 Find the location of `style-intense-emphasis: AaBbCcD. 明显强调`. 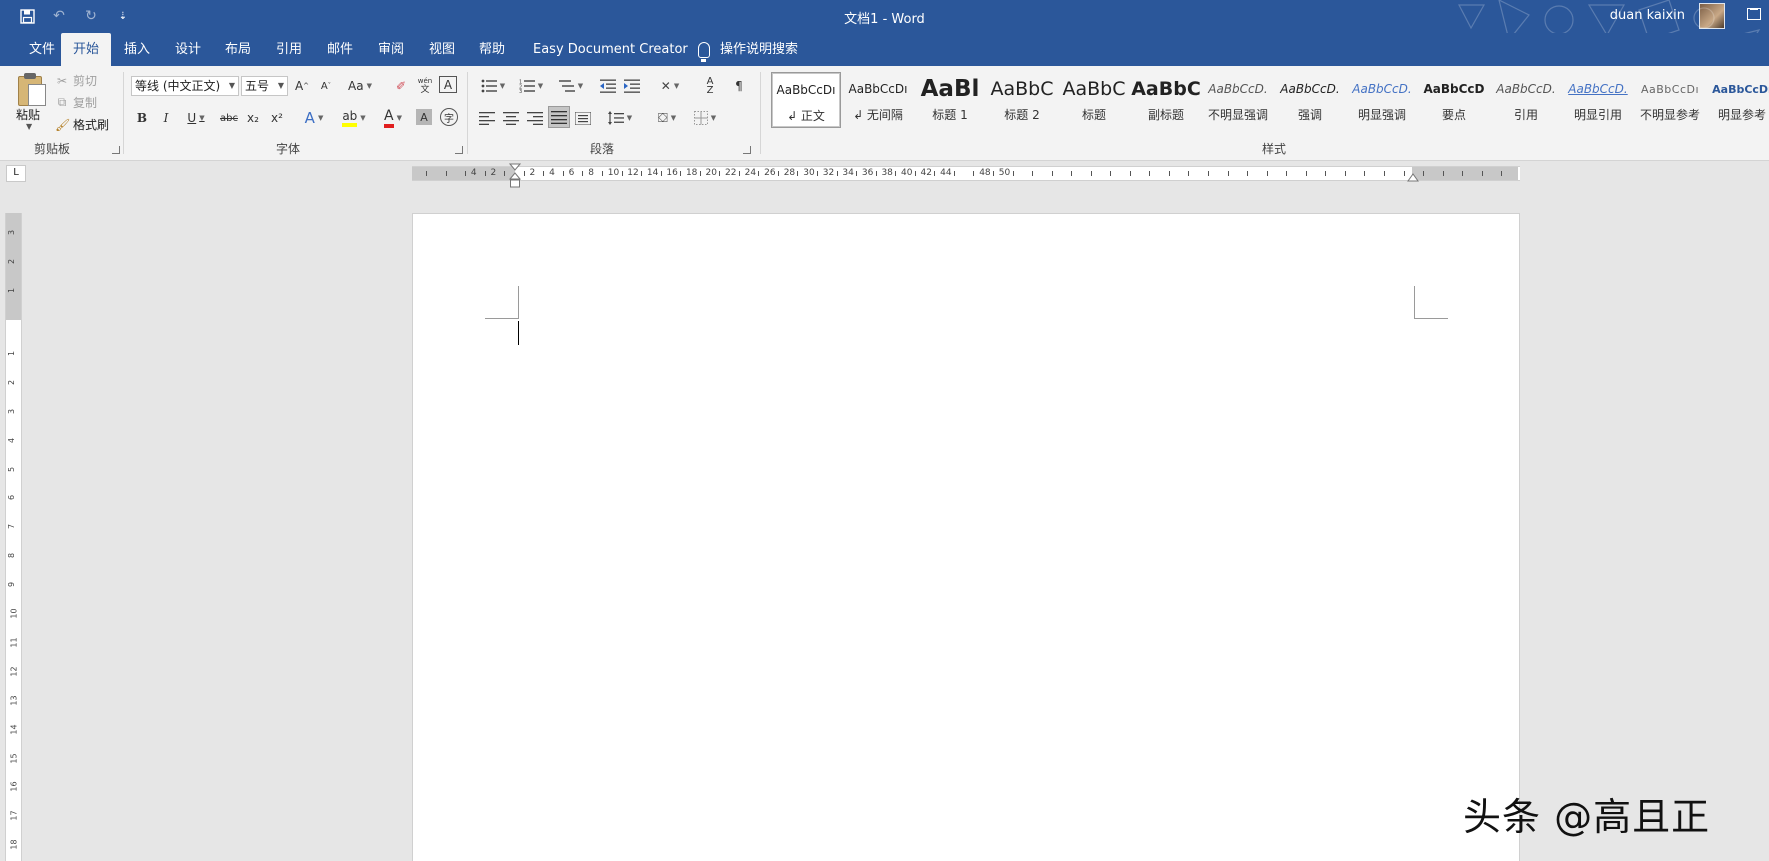

style-intense-emphasis: AaBbCcD. 明显强调 is located at coordinates (1382, 100).